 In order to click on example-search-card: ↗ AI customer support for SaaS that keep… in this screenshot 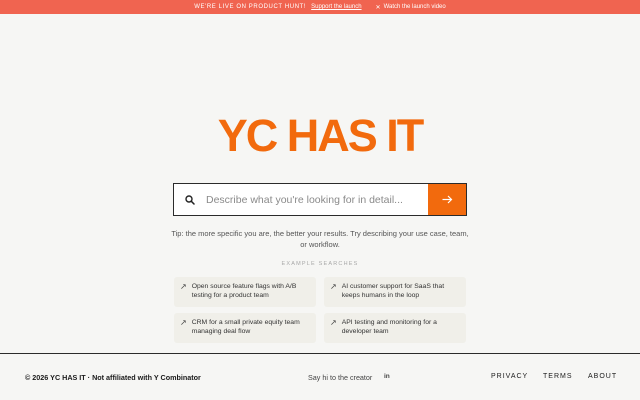, I will do `click(395, 292)`.